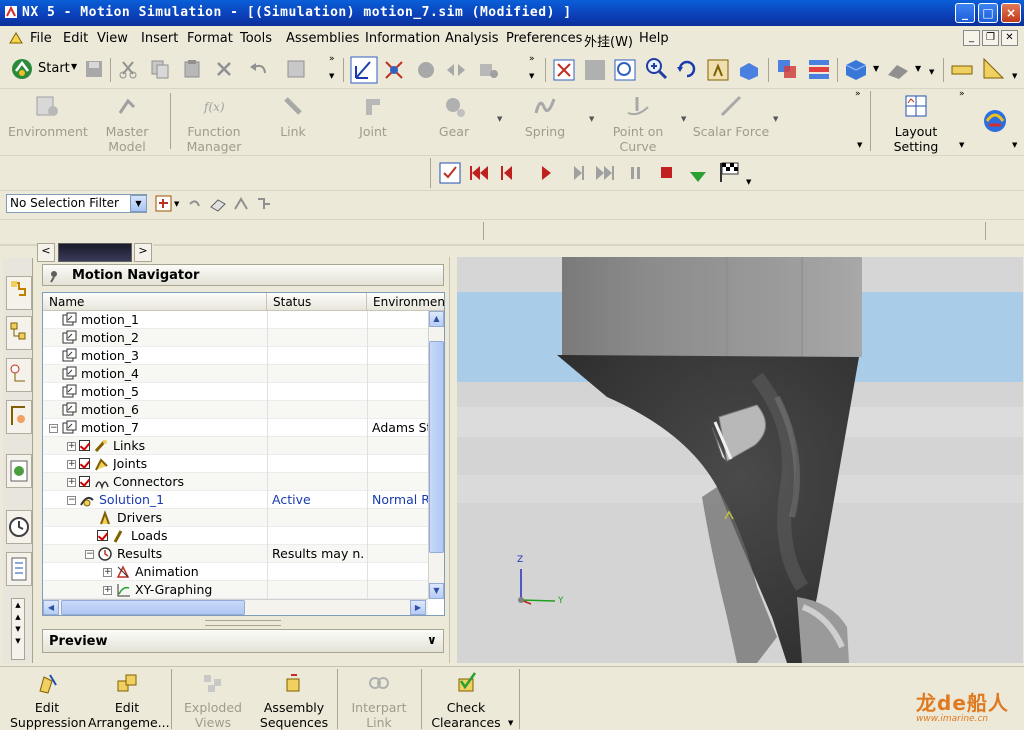  I want to click on master-model-button: Master Model, so click(127, 123).